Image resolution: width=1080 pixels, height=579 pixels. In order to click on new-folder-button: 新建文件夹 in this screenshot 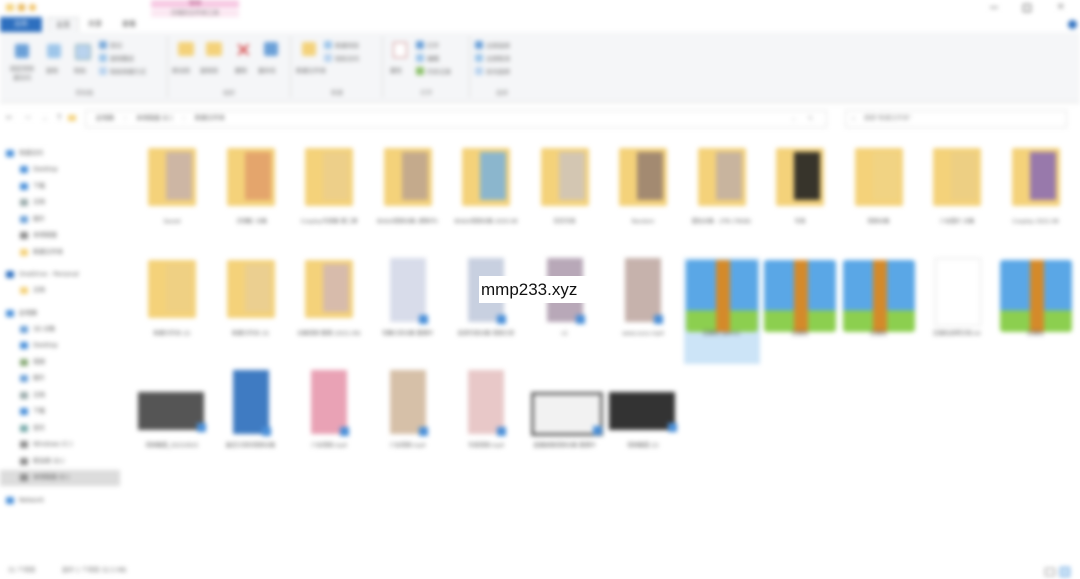, I will do `click(311, 60)`.